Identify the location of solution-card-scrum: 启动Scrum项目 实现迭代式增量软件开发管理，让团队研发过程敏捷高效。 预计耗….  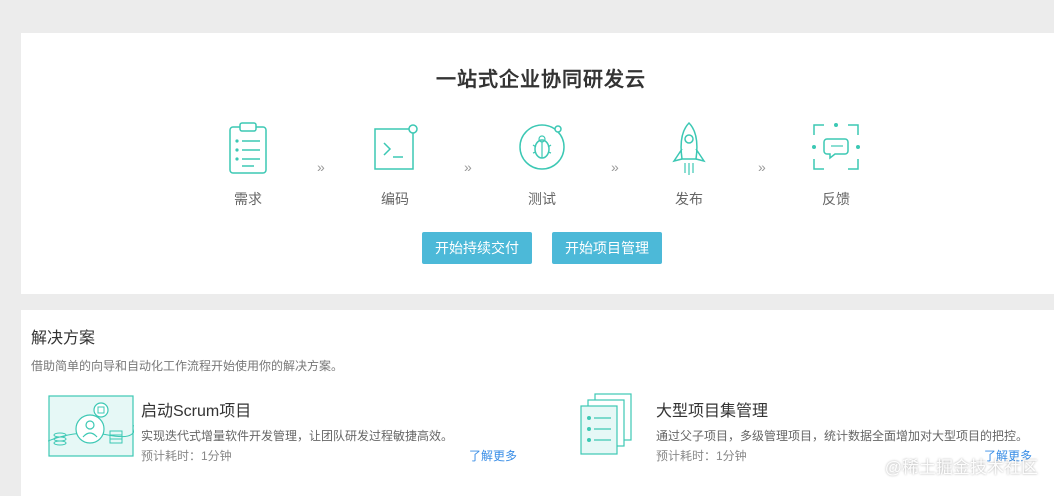
(288, 430).